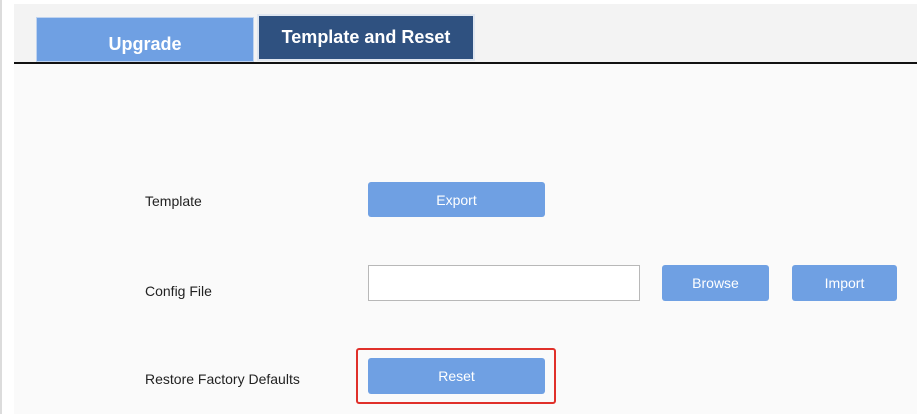 This screenshot has width=917, height=414. What do you see at coordinates (456, 199) in the screenshot?
I see `export-button: Export` at bounding box center [456, 199].